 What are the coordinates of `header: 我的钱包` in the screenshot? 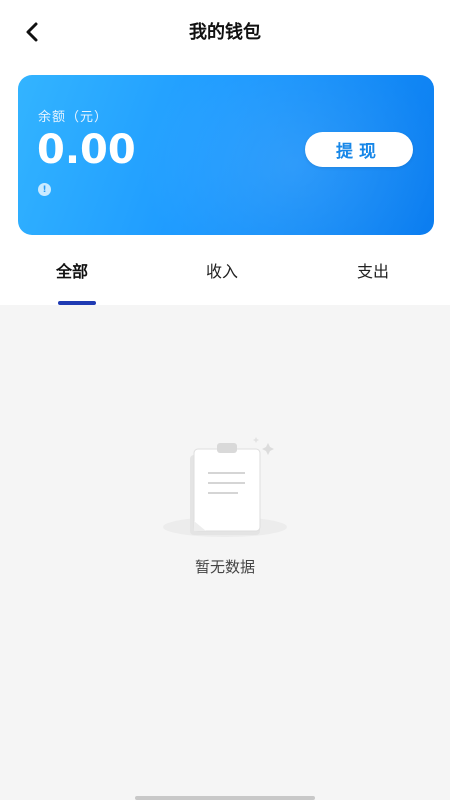 It's located at (225, 32).